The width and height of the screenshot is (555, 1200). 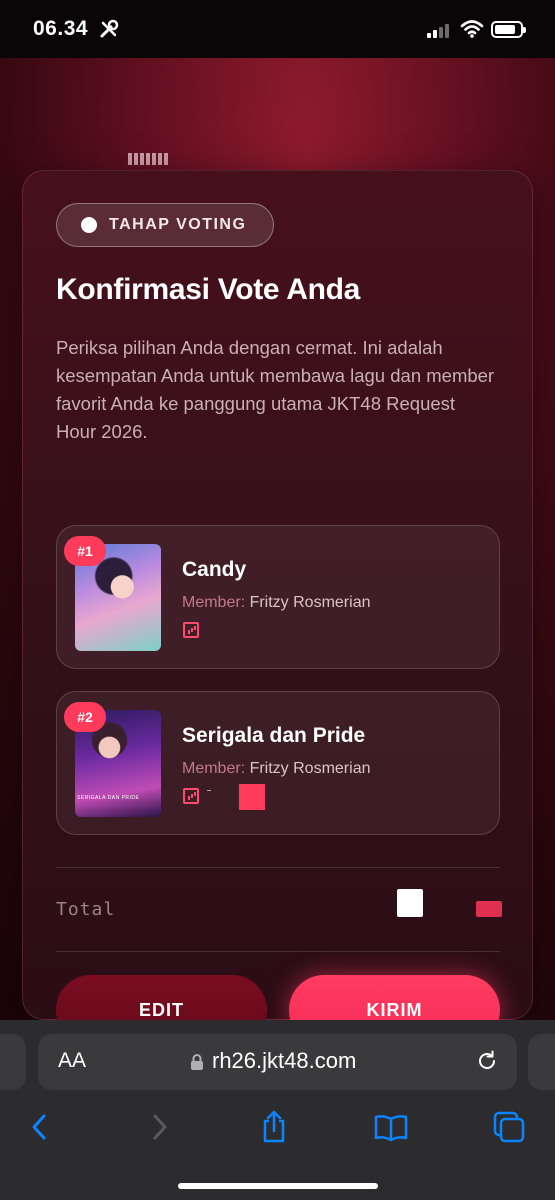 I want to click on song-title: Serigala dan Pride, so click(x=274, y=735).